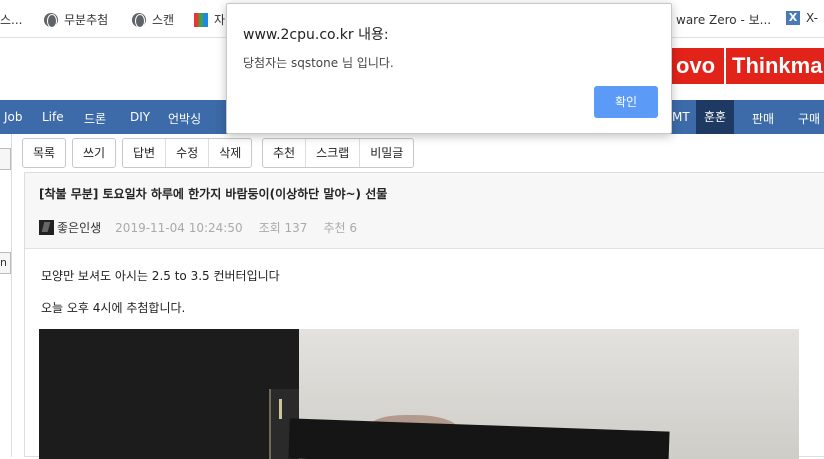 The image size is (824, 459). I want to click on nav-item-job: Job, so click(13, 117).